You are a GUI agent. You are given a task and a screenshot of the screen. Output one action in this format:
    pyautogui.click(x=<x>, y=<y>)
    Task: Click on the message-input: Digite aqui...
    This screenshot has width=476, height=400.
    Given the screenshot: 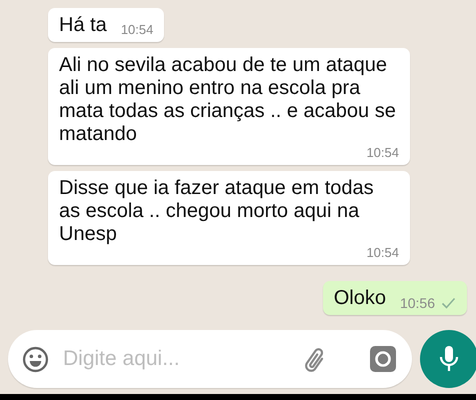 What is the action you would take?
    pyautogui.click(x=174, y=359)
    